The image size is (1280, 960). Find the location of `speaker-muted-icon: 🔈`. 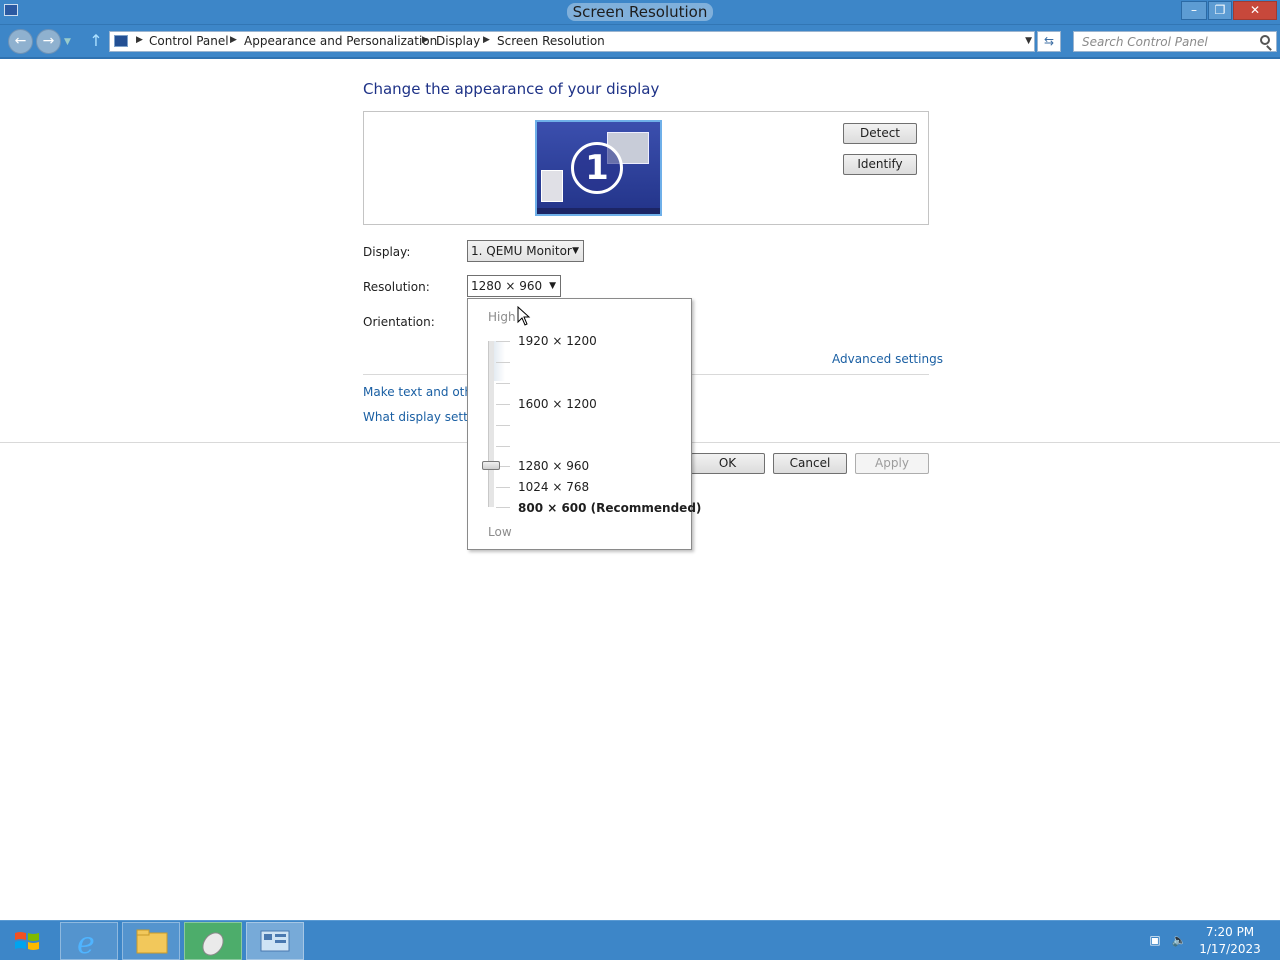

speaker-muted-icon: 🔈 is located at coordinates (1179, 940).